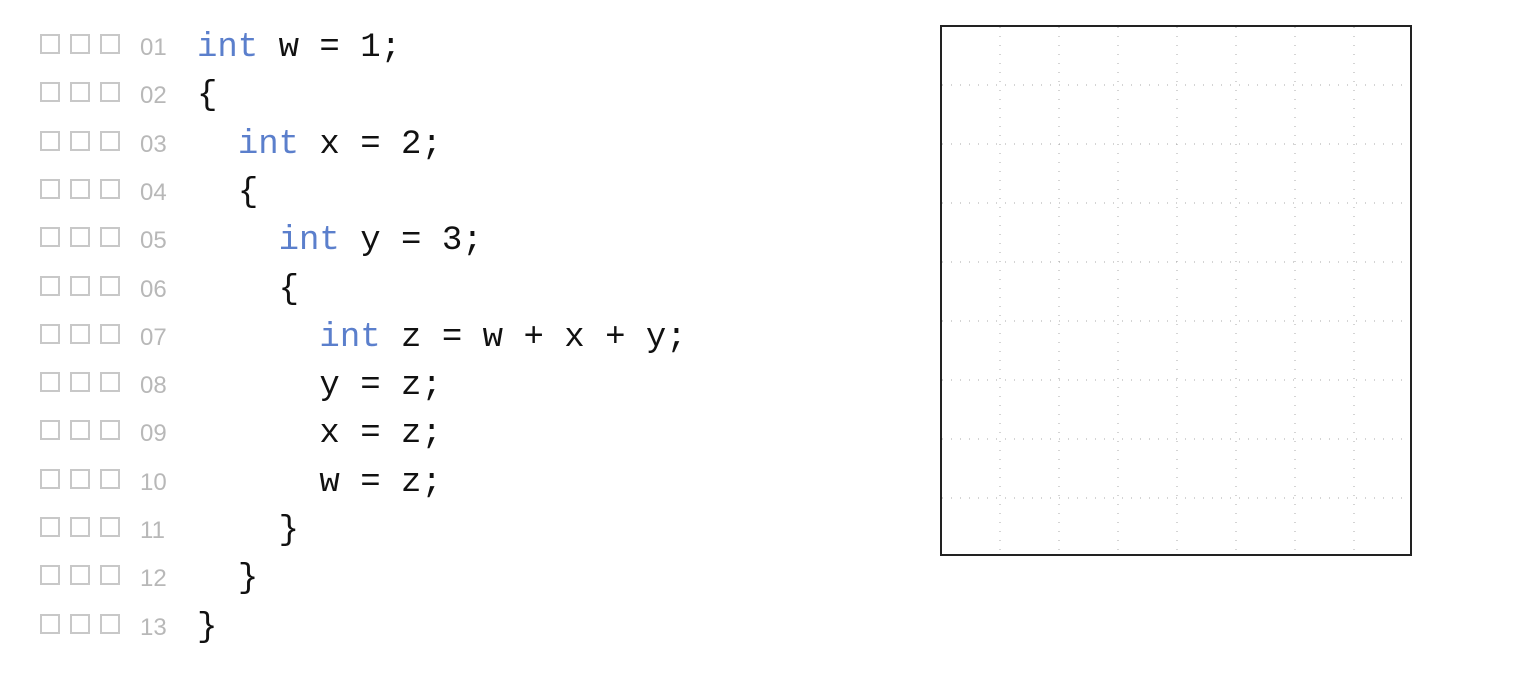 The width and height of the screenshot is (1530, 674). What do you see at coordinates (153, 385) in the screenshot?
I see `line-number: 08` at bounding box center [153, 385].